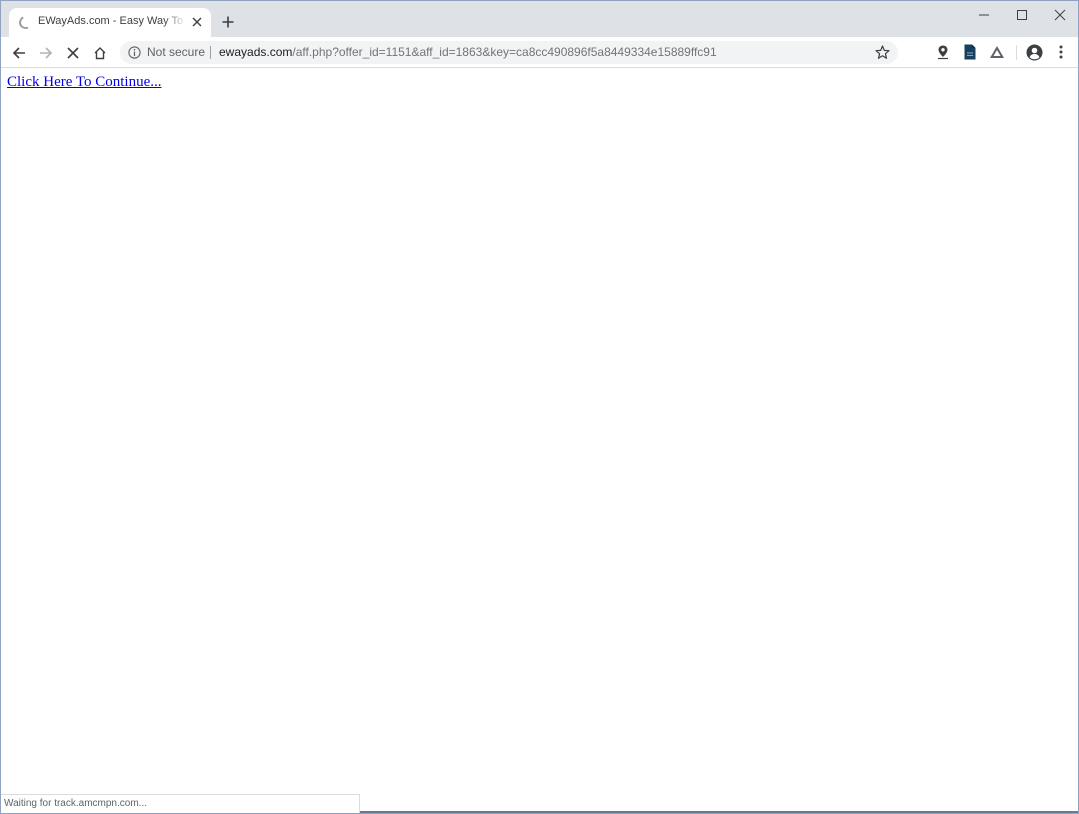 The height and width of the screenshot is (814, 1079). What do you see at coordinates (256, 52) in the screenshot?
I see `url-host: ewayads.com` at bounding box center [256, 52].